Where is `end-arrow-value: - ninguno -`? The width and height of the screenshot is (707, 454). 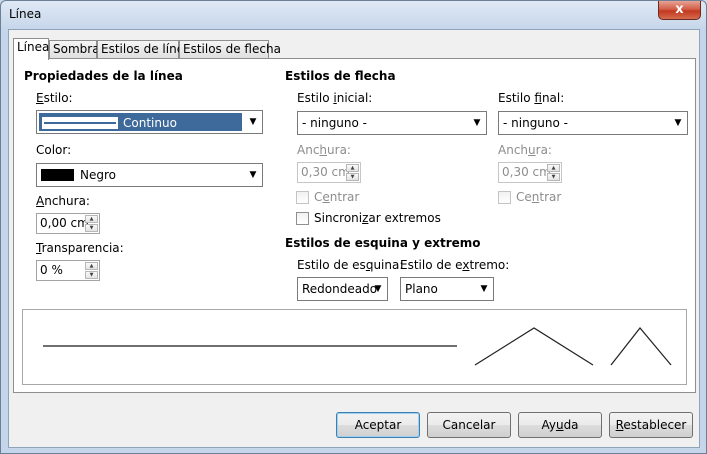 end-arrow-value: - ninguno - is located at coordinates (536, 123).